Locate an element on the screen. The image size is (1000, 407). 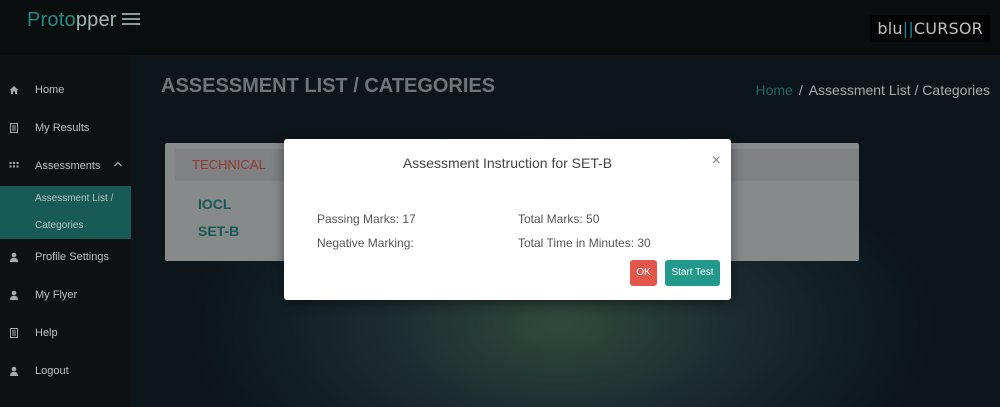
modal-title: Assessment Instruction for SET-B is located at coordinates (507, 163).